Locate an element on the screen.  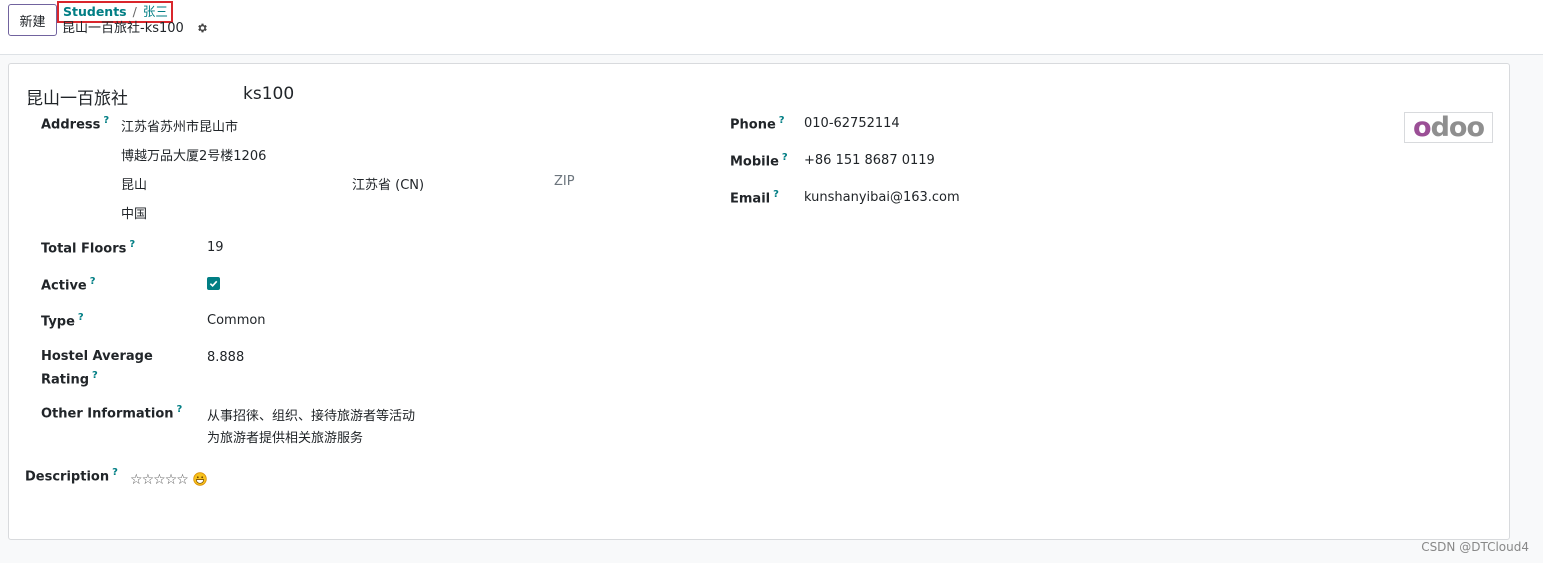
active-label-text: Active is located at coordinates (64, 286).